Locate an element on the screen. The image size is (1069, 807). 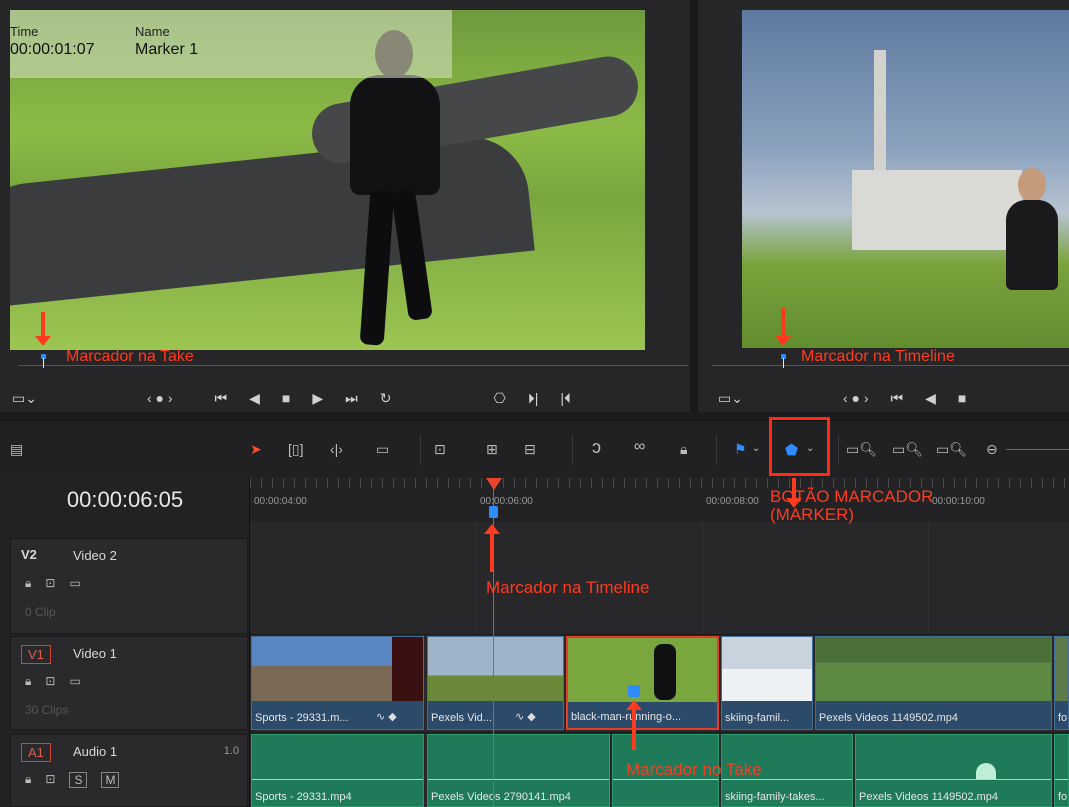
clip-marker-arrow is located at coordinates (634, 725).